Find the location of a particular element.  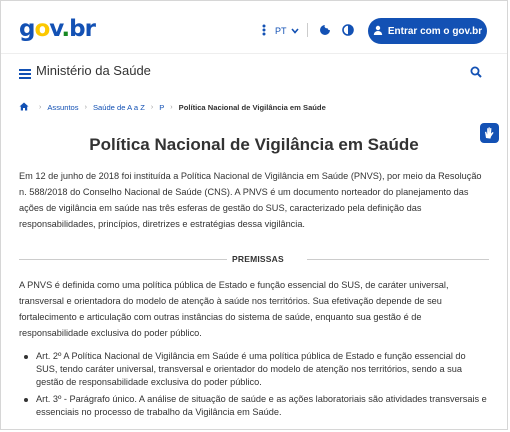

section-divider: PREMISSAS is located at coordinates (254, 259).